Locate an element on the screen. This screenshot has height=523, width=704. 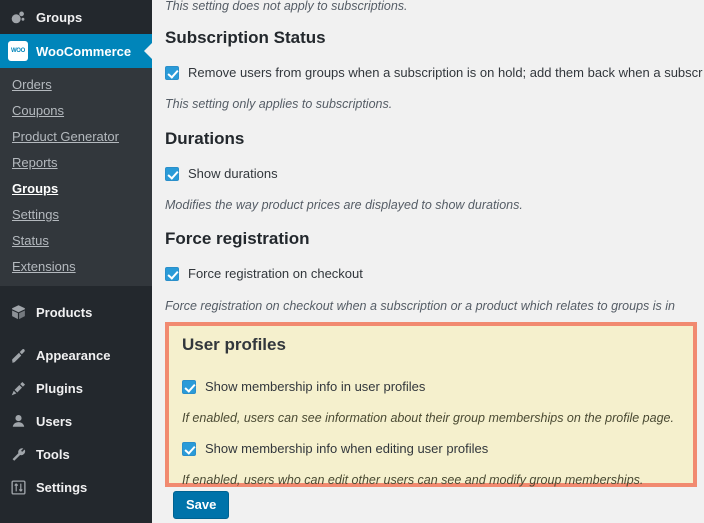
sliders-icon is located at coordinates (18, 488).